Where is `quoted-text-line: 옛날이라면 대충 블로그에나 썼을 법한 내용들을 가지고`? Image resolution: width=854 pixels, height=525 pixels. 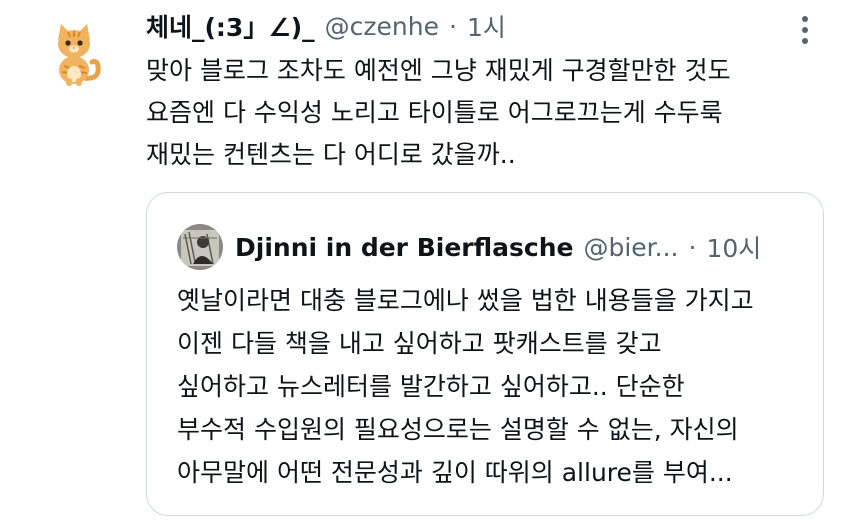
quoted-text-line: 옛날이라면 대충 블로그에나 썼을 법한 내용들을 가지고 is located at coordinates (465, 300).